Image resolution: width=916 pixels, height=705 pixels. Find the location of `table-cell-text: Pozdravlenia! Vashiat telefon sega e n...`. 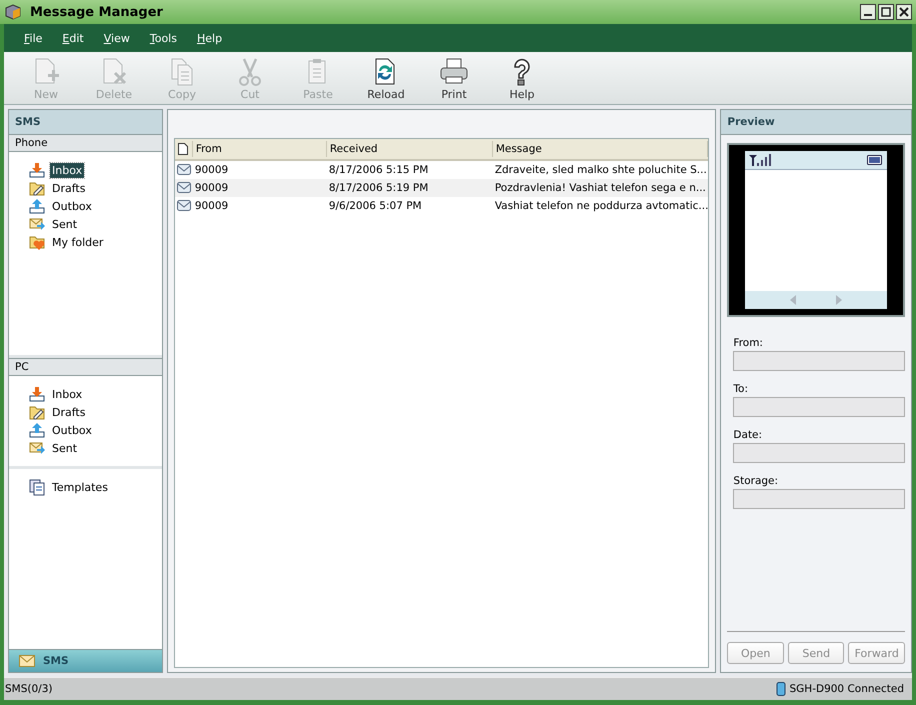

table-cell-text: Pozdravlenia! Vashiat telefon sega e n... is located at coordinates (600, 188).